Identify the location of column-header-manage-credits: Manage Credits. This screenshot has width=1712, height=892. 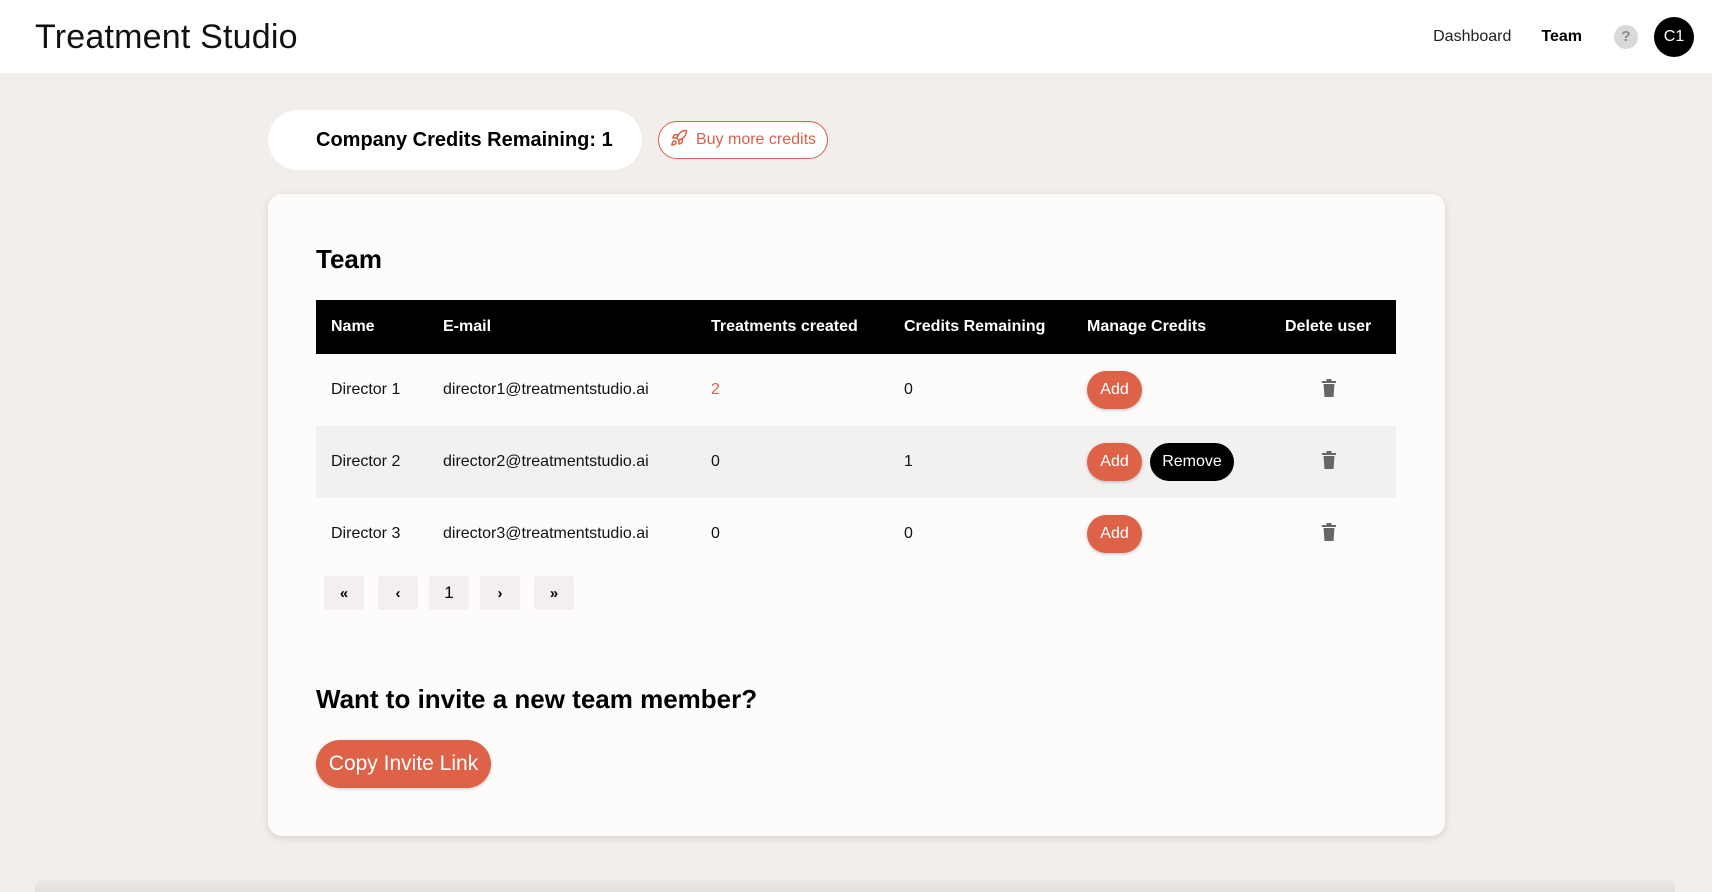
(1147, 326).